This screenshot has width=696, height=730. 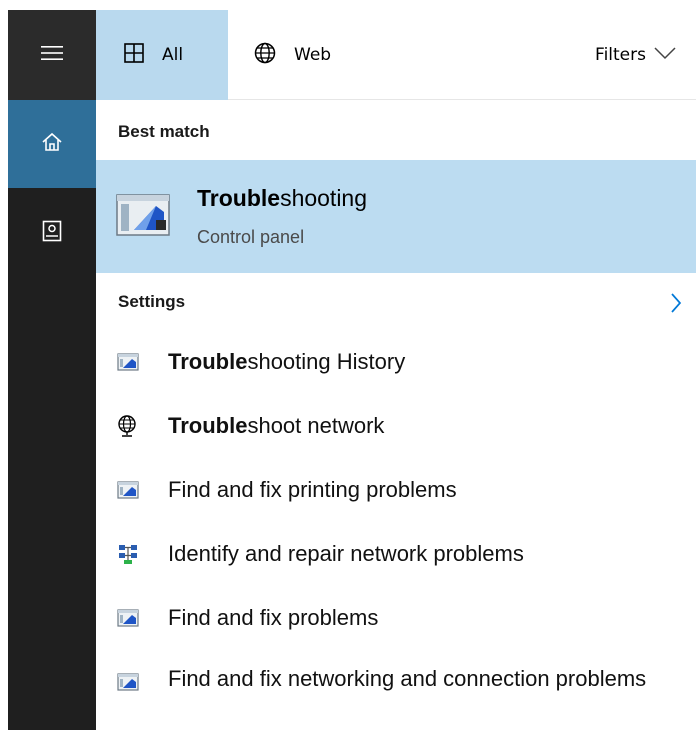 I want to click on list-item-label: Find and fix problems, so click(x=273, y=618).